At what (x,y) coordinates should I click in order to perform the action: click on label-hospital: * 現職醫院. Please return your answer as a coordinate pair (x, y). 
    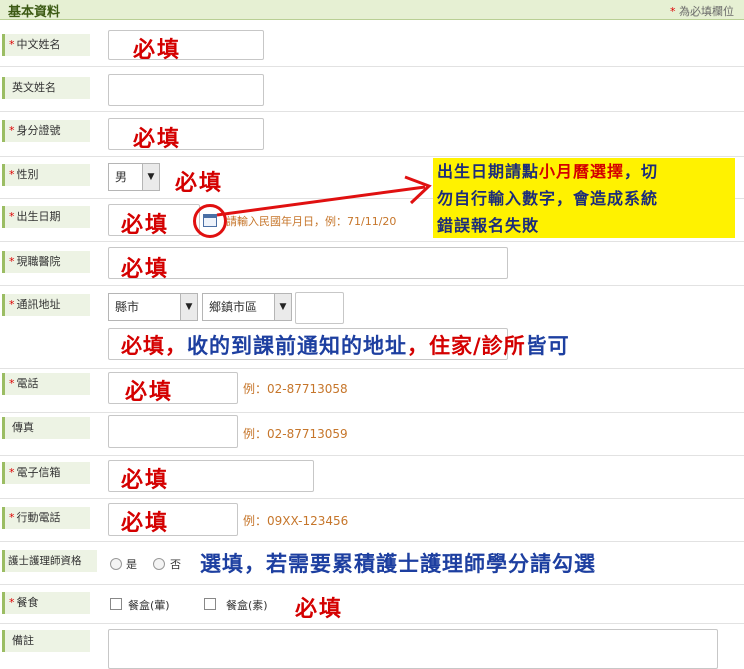
    Looking at the image, I should click on (46, 262).